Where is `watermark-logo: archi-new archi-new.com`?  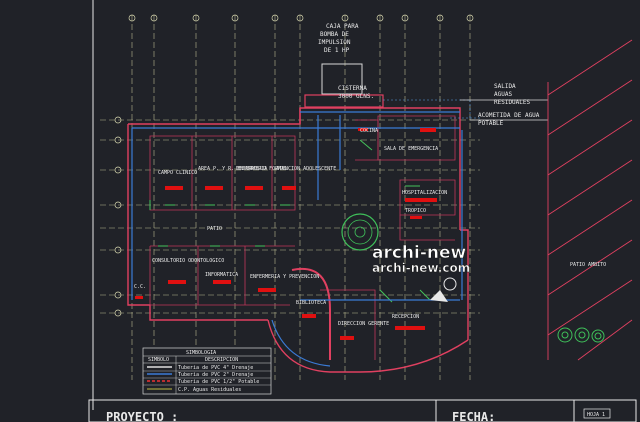 watermark-logo: archi-new archi-new.com is located at coordinates (421, 272).